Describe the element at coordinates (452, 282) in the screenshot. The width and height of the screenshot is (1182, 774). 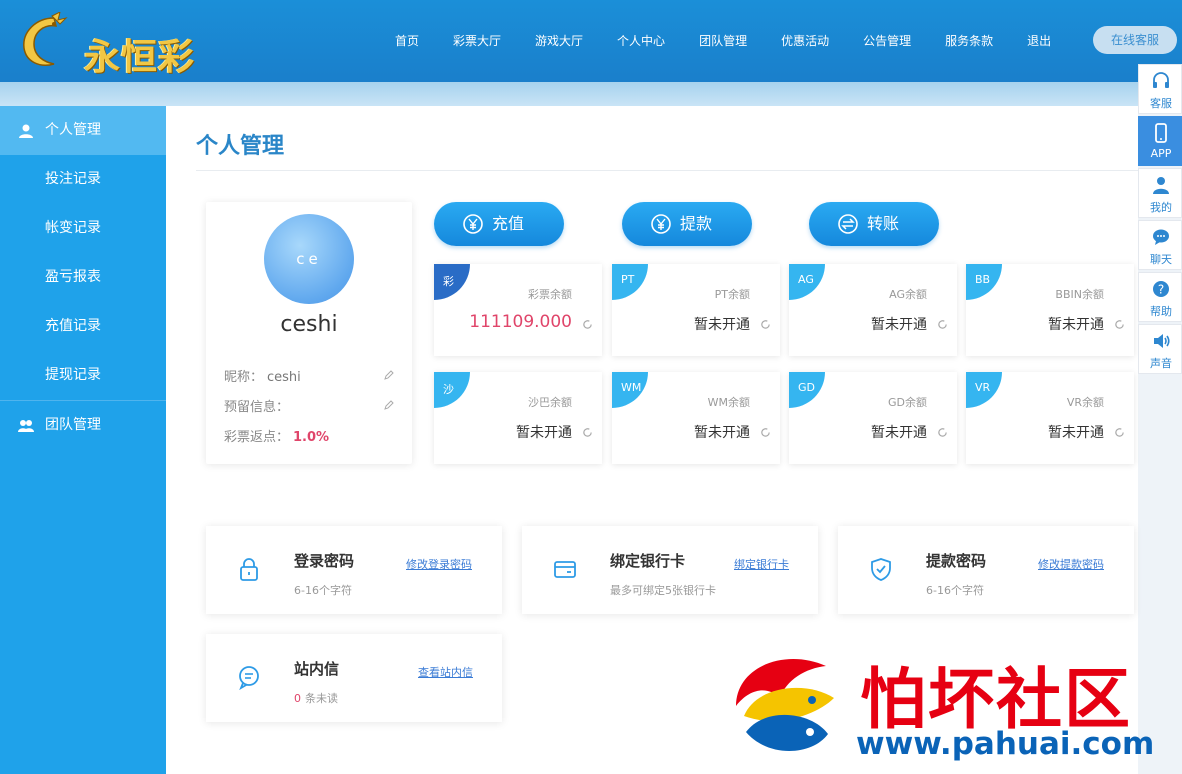
I see `balance-tag: 彩` at that location.